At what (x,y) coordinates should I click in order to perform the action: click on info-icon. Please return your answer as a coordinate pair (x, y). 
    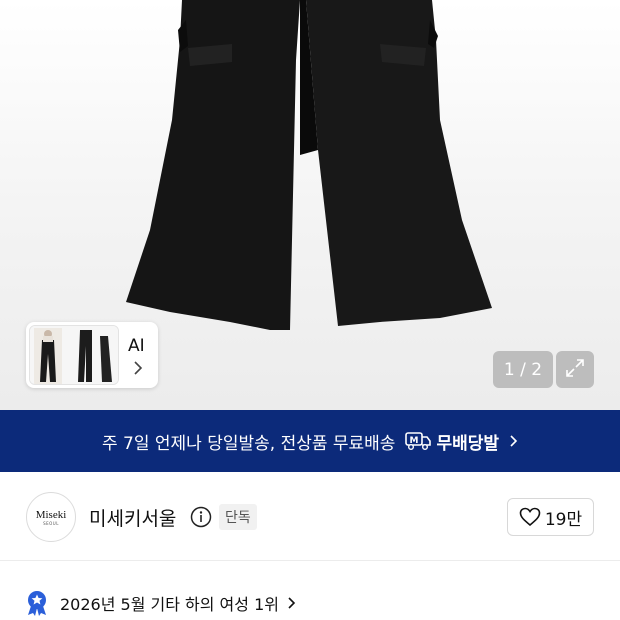
    Looking at the image, I should click on (201, 519).